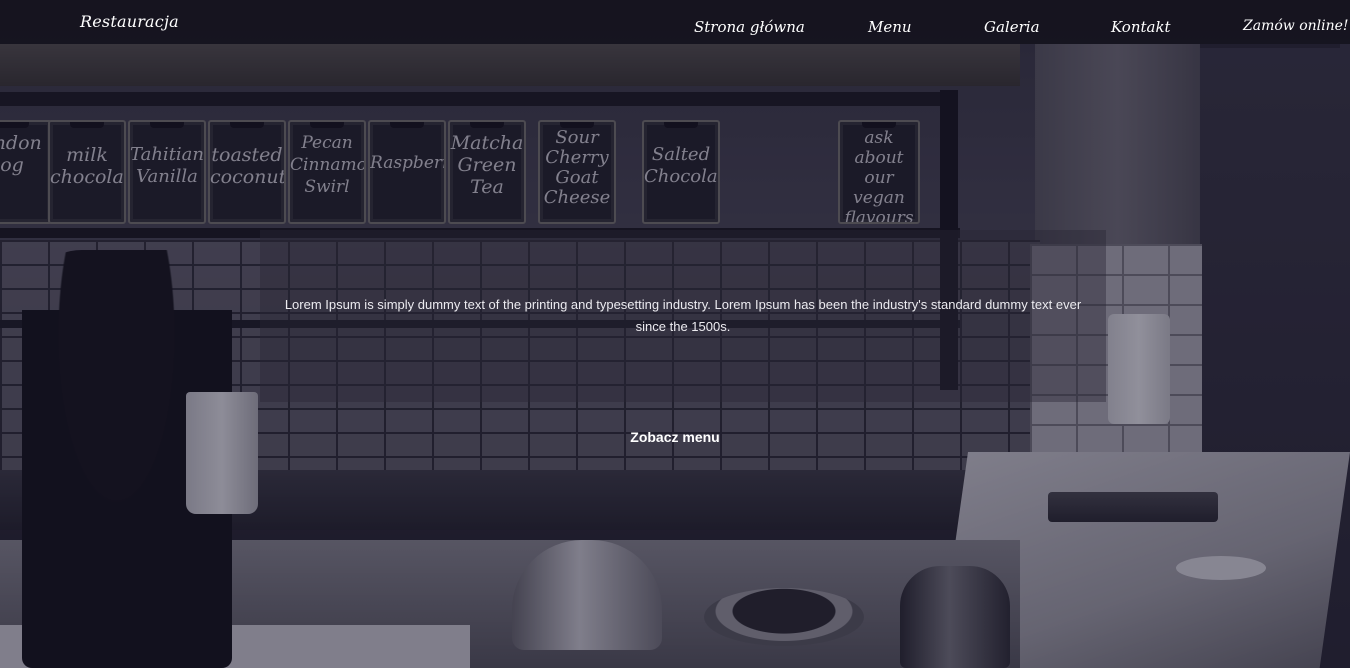 The image size is (1350, 668). Describe the element at coordinates (675, 437) in the screenshot. I see `see-menu-button: Zobacz menu` at that location.